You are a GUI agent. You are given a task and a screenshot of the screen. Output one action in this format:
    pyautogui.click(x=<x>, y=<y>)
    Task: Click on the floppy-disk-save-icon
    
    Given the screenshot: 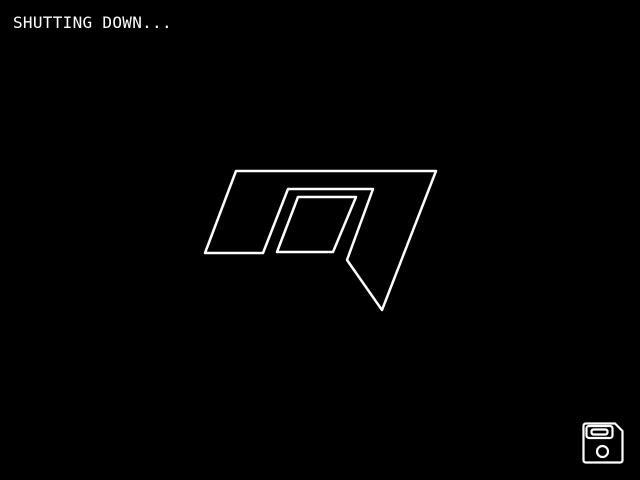 What is the action you would take?
    pyautogui.click(x=603, y=443)
    